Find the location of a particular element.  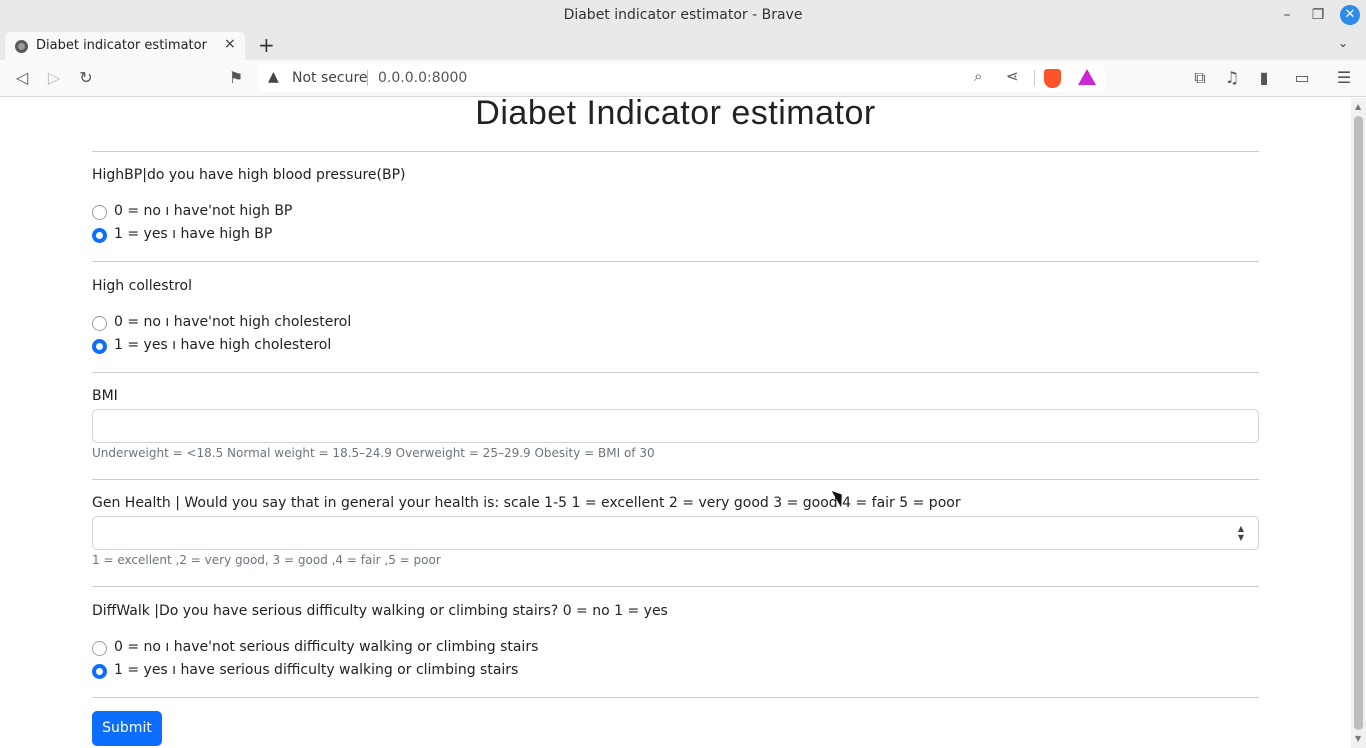

forward-icon: ▷ is located at coordinates (54, 78).